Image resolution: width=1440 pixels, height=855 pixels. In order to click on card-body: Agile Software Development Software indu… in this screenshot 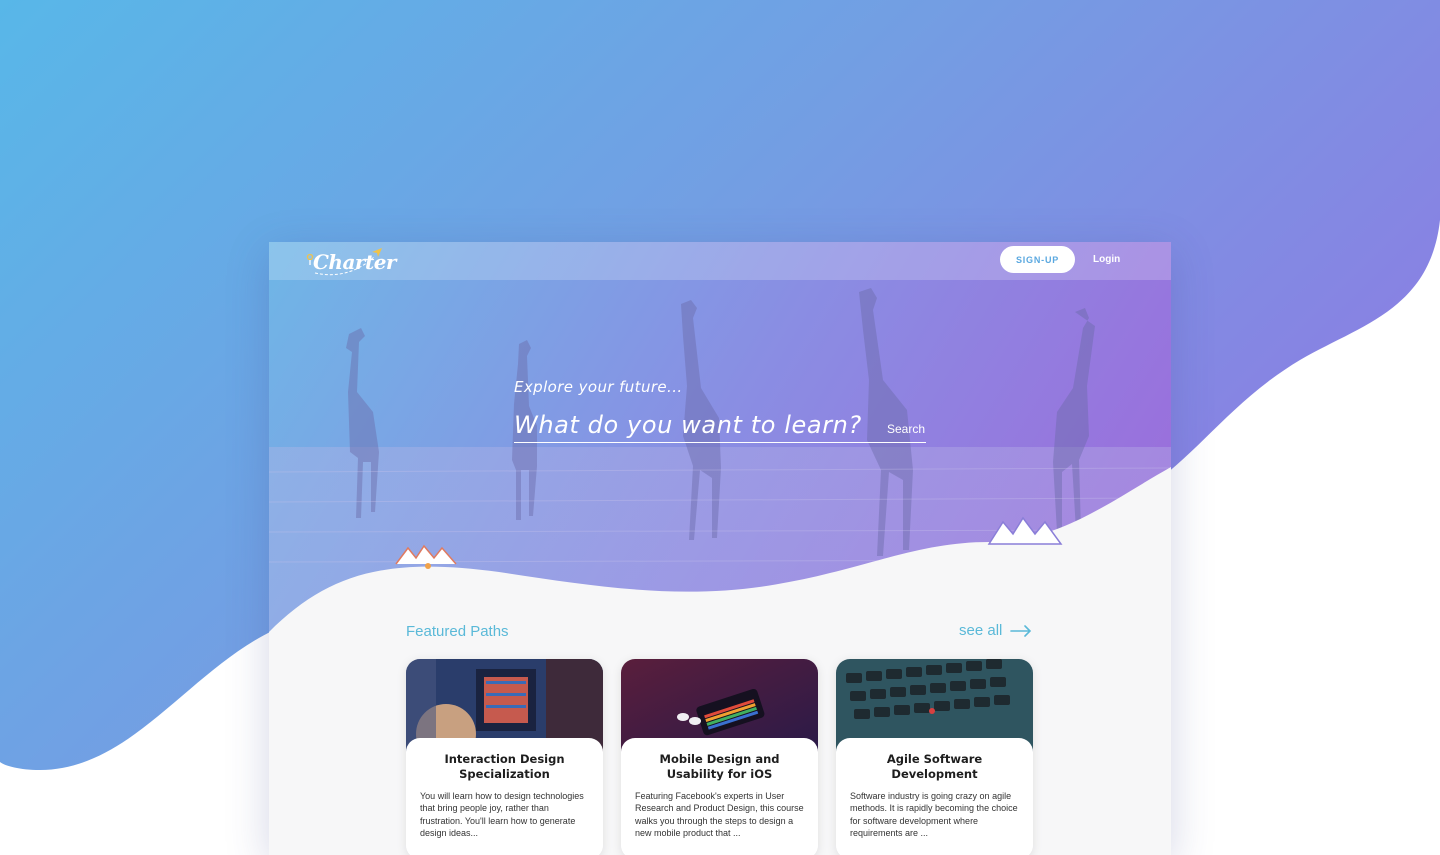, I will do `click(934, 796)`.